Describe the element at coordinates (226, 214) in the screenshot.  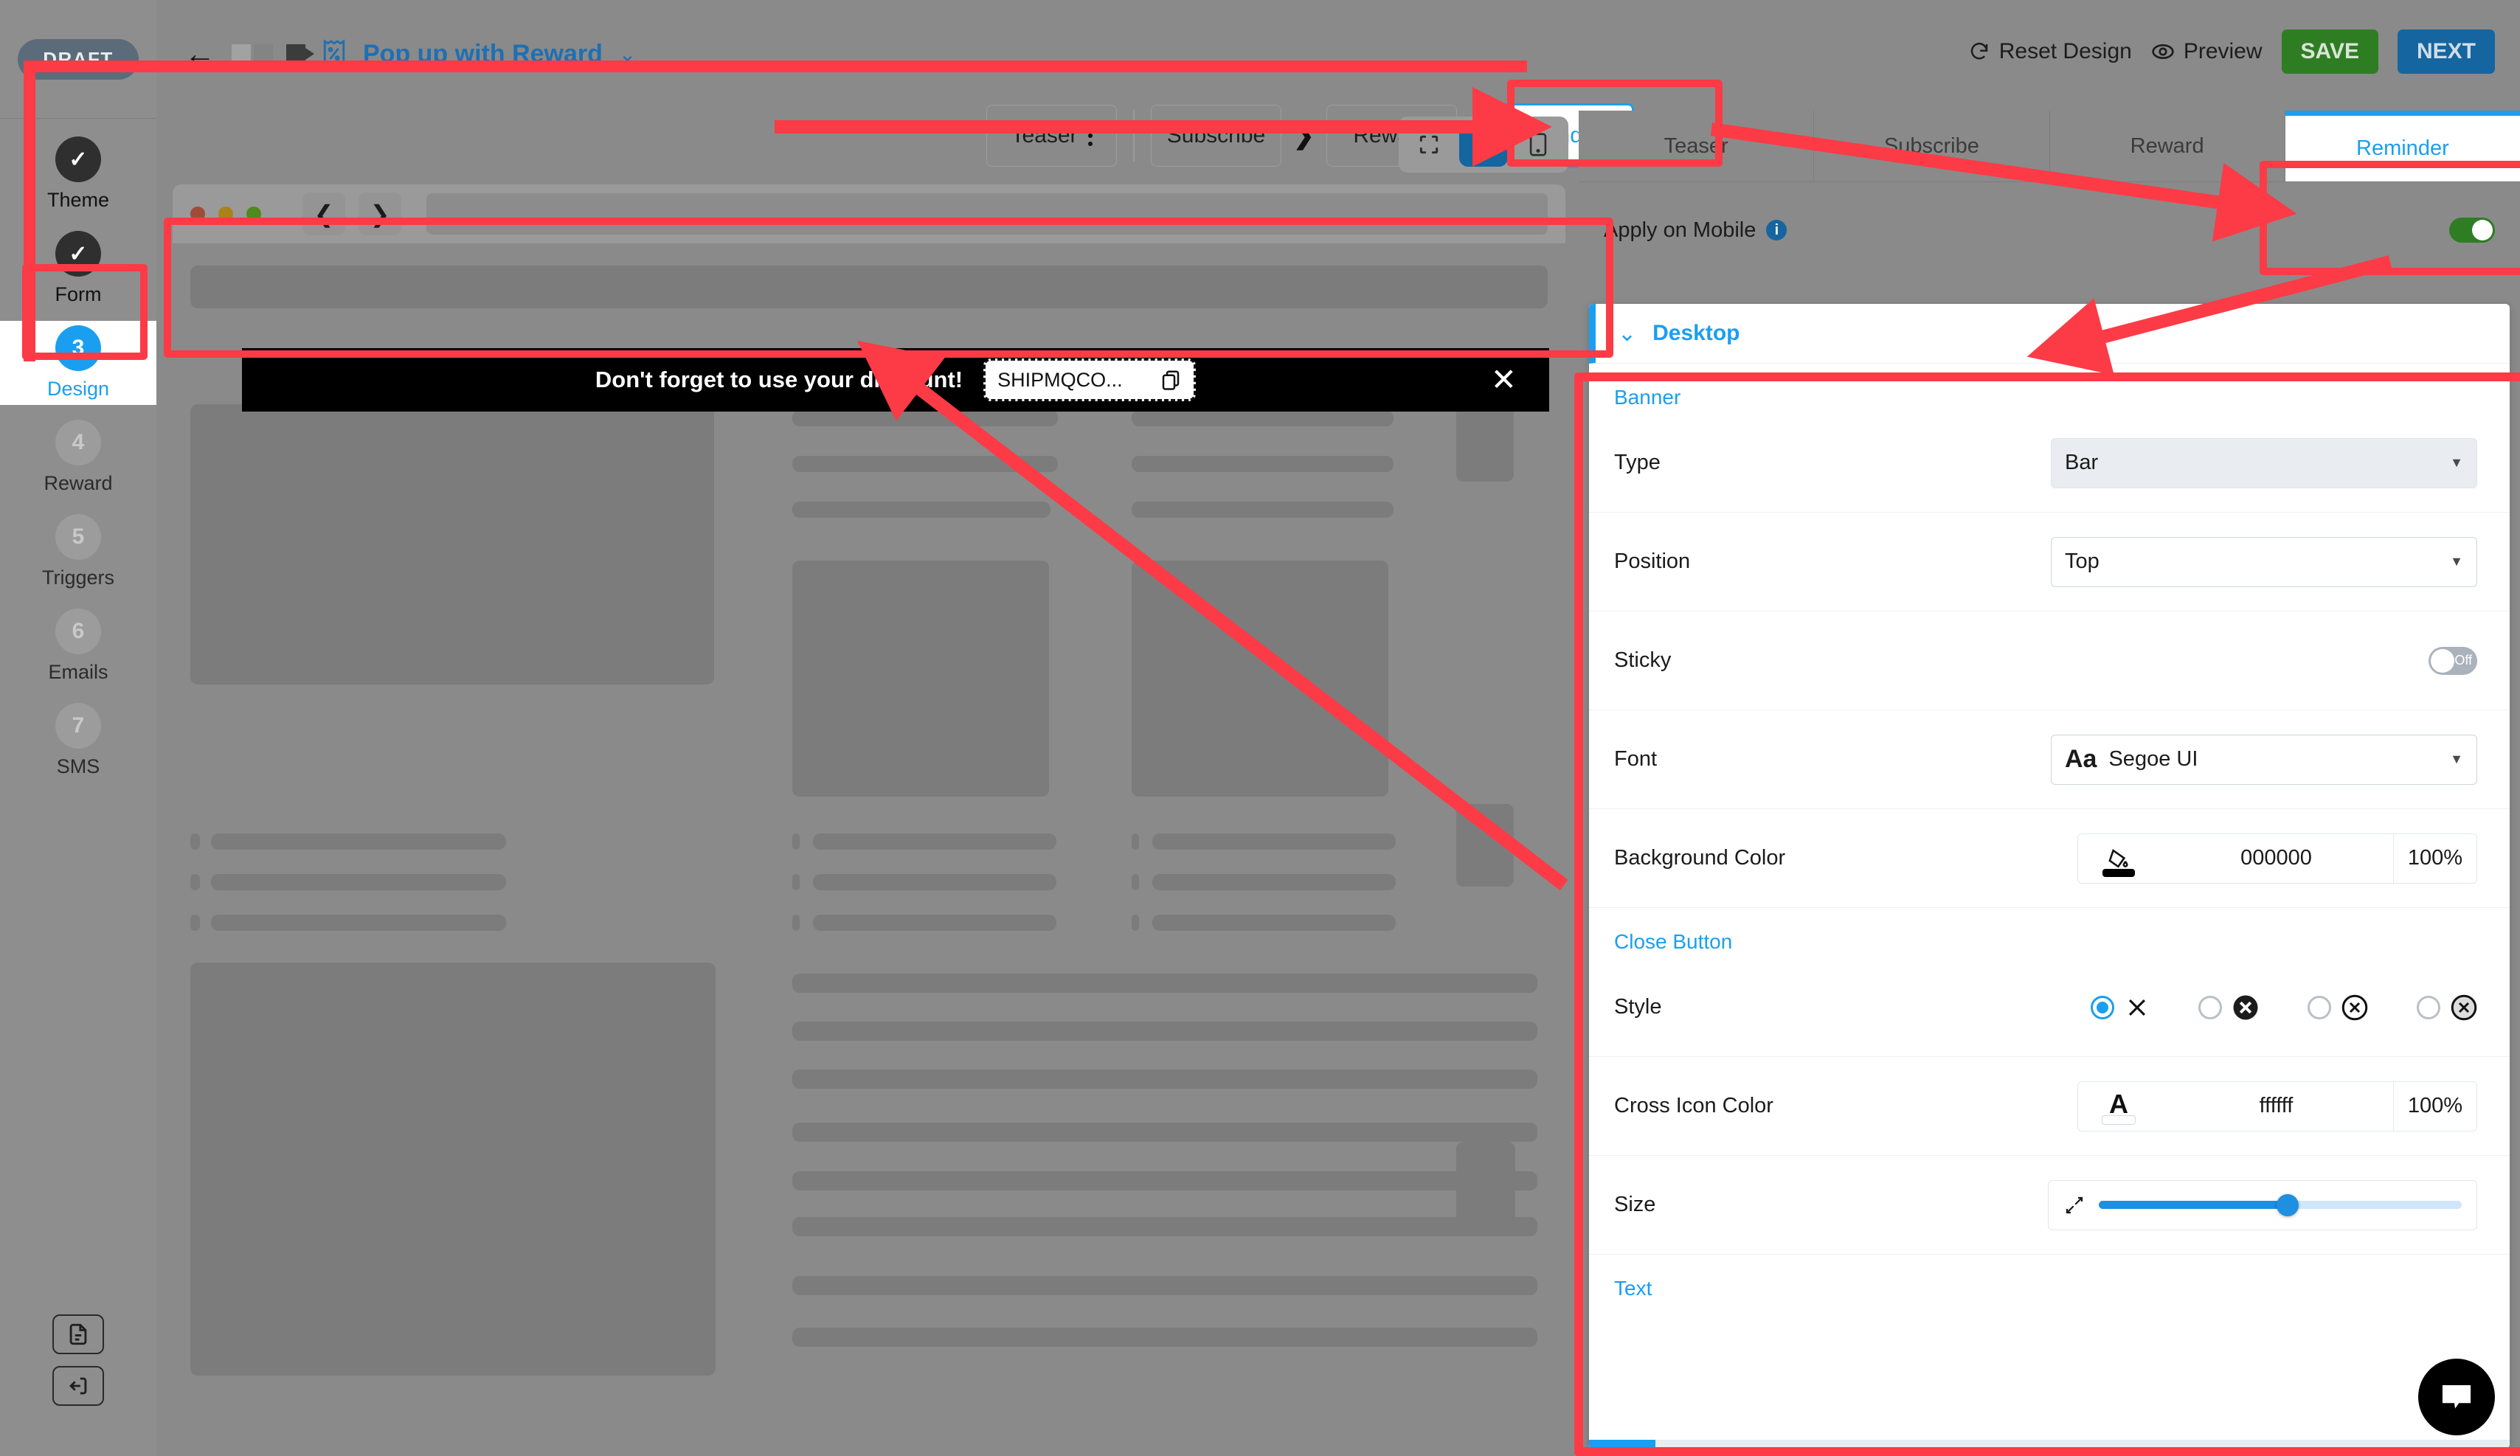
I see `window-minimize-dot` at that location.